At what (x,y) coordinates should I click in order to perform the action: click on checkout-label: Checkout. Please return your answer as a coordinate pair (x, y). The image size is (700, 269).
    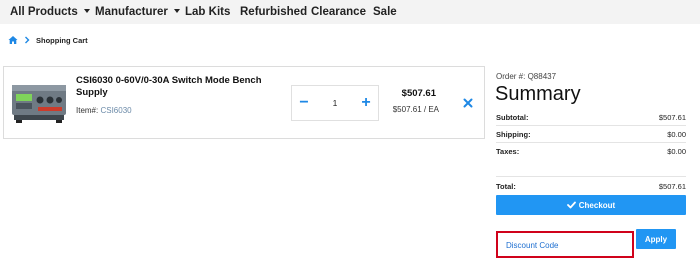
    Looking at the image, I should click on (597, 205).